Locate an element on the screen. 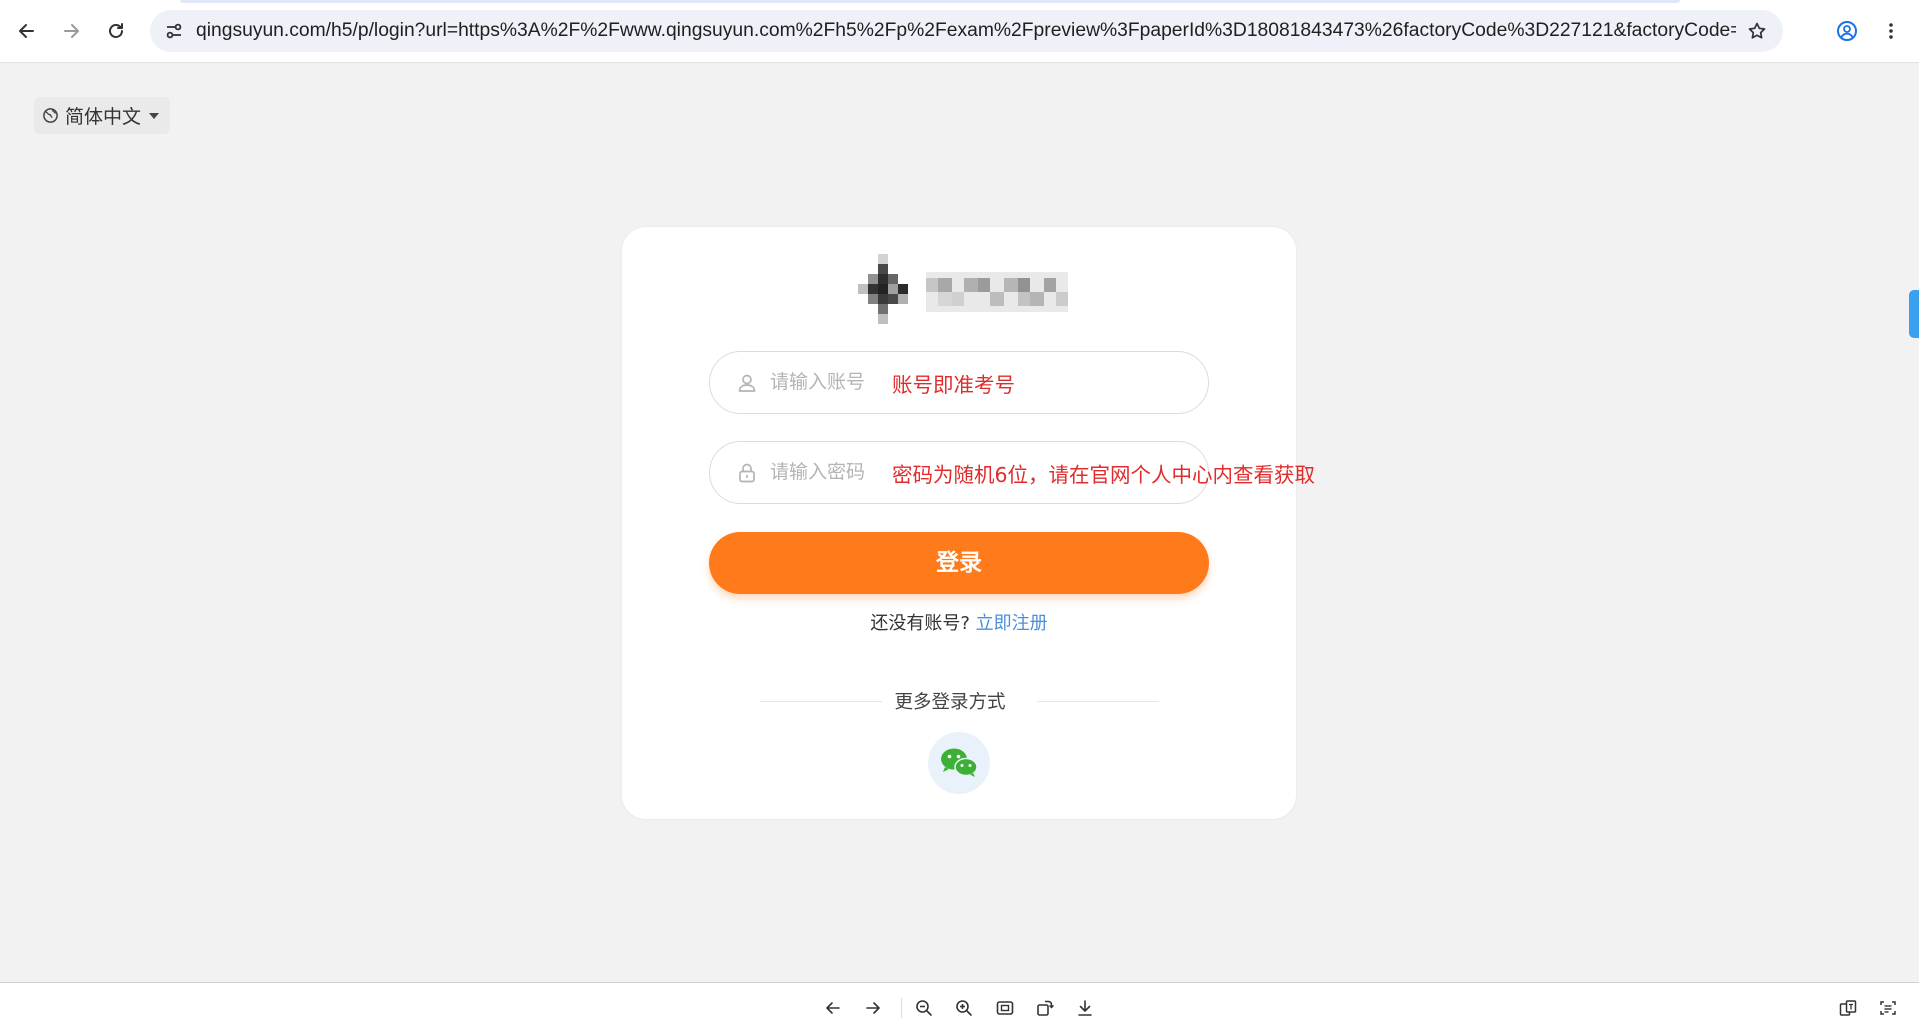 This screenshot has height=1033, width=1919. language-selector: 简体中文 is located at coordinates (102, 115).